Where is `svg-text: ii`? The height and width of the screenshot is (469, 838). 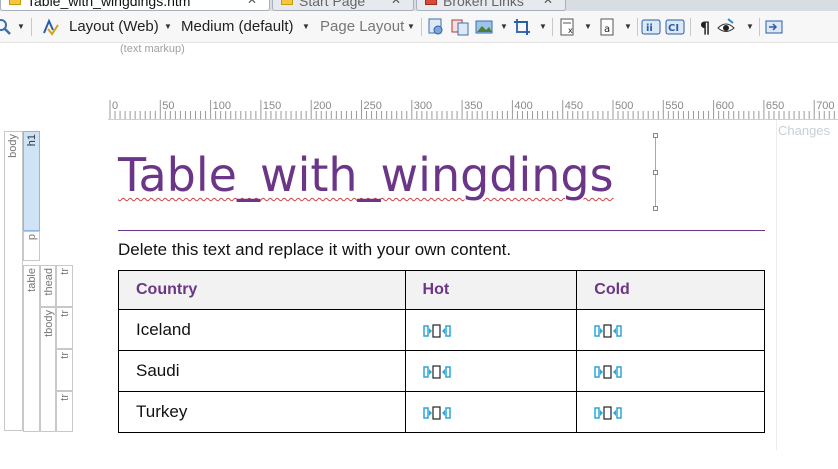
svg-text: ii is located at coordinates (649, 28).